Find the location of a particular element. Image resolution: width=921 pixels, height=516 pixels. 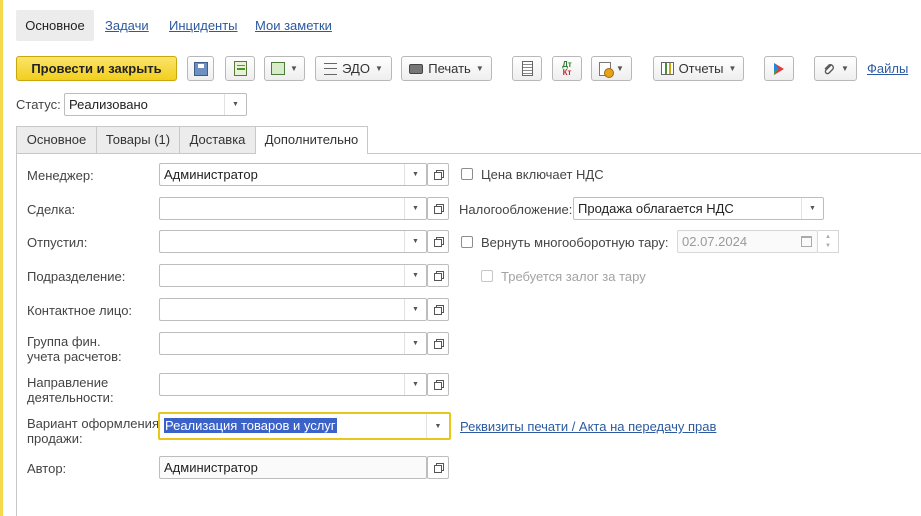

fin-group-label: Группа фин. учета расчетов: is located at coordinates (74, 349).